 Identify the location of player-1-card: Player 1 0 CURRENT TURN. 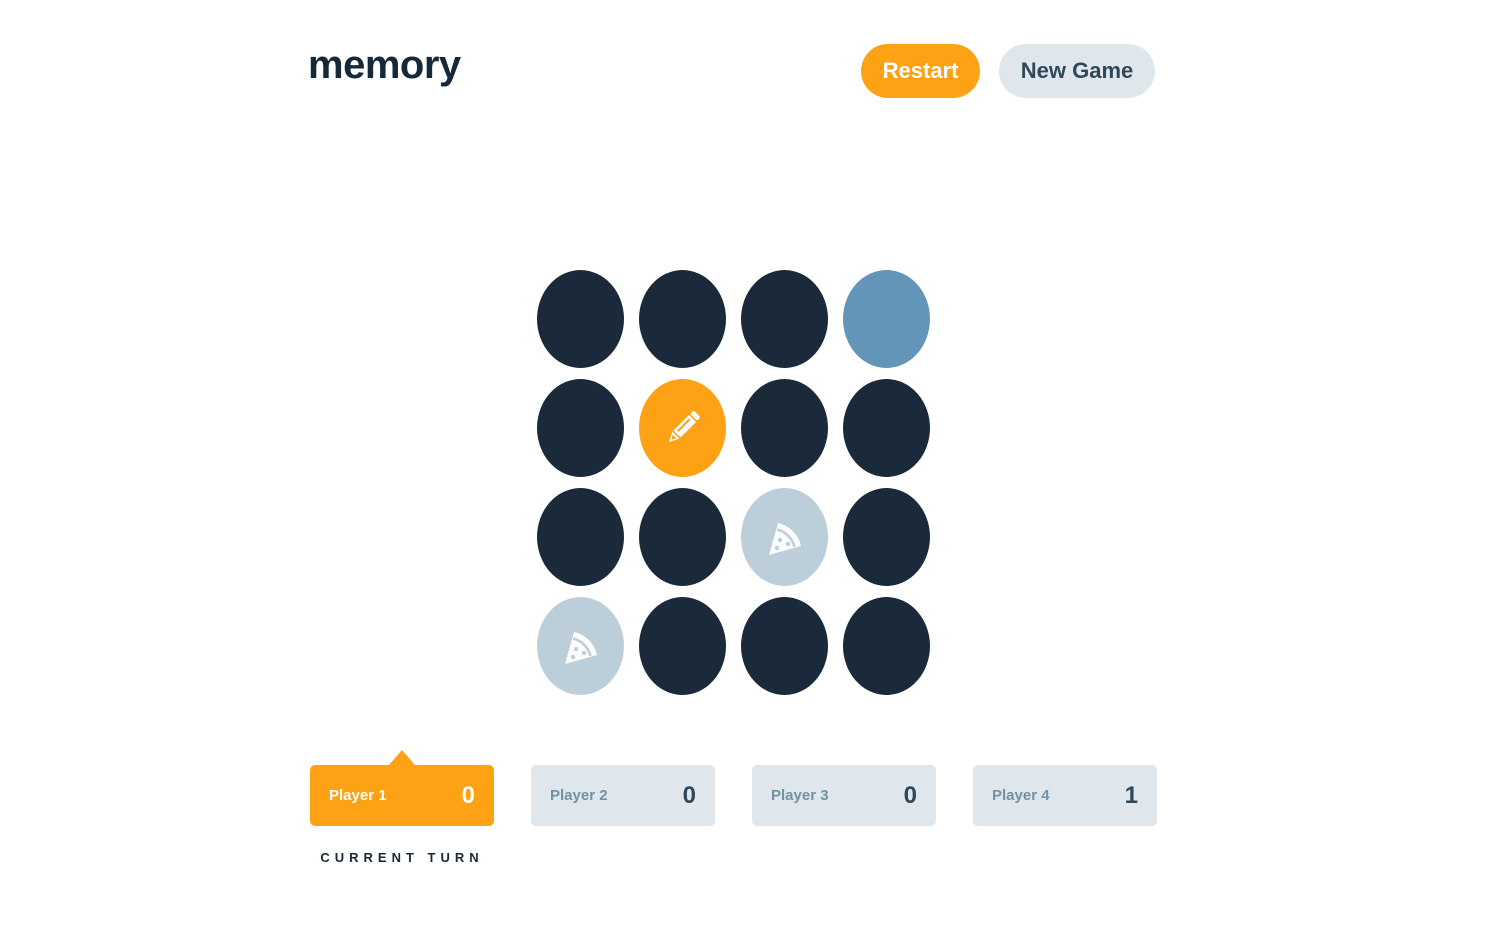
(402, 807).